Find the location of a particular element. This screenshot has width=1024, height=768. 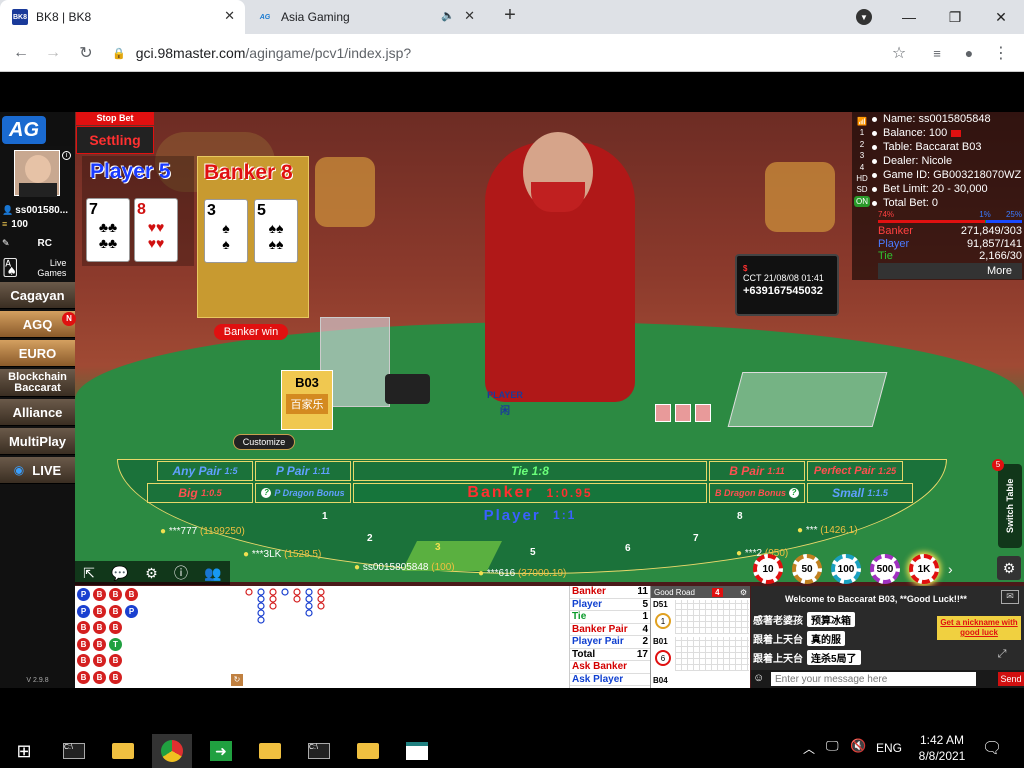

media-queue-icon: ≡ is located at coordinates (937, 53).